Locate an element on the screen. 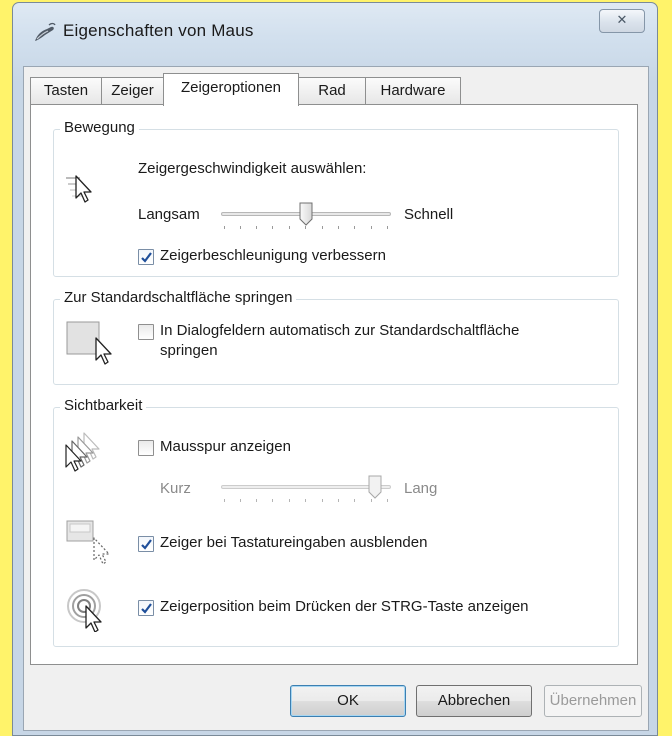 This screenshot has width=672, height=736. snap-to-checkbox is located at coordinates (146, 332).